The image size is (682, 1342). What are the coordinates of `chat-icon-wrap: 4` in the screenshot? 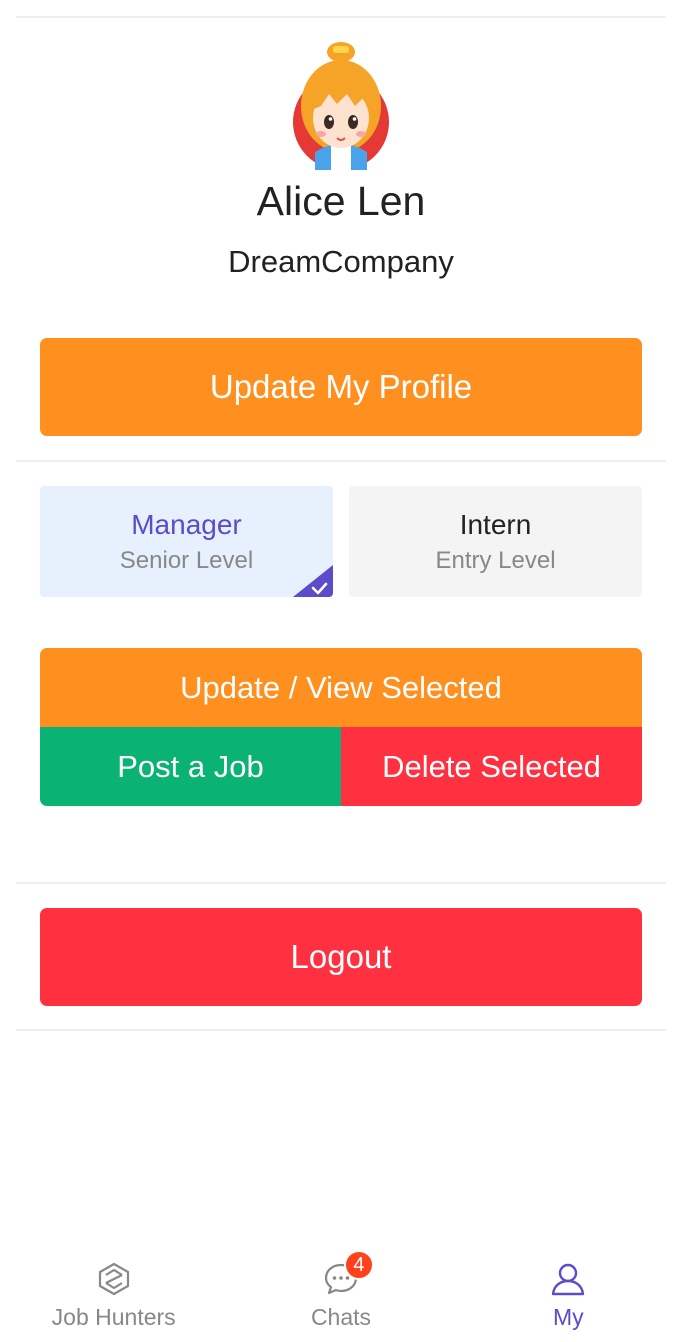 It's located at (348, 1274).